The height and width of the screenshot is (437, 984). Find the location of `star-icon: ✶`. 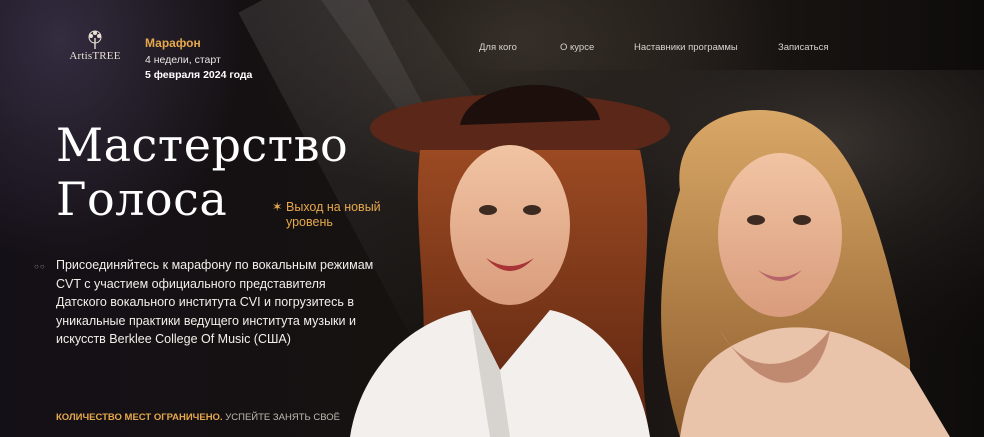

star-icon: ✶ is located at coordinates (277, 207).